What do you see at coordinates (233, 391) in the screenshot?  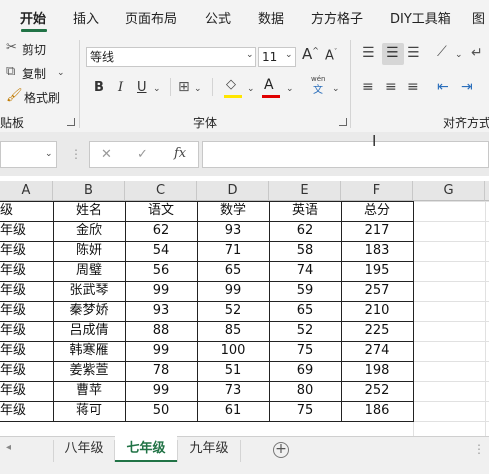 I see `table-cell: 73` at bounding box center [233, 391].